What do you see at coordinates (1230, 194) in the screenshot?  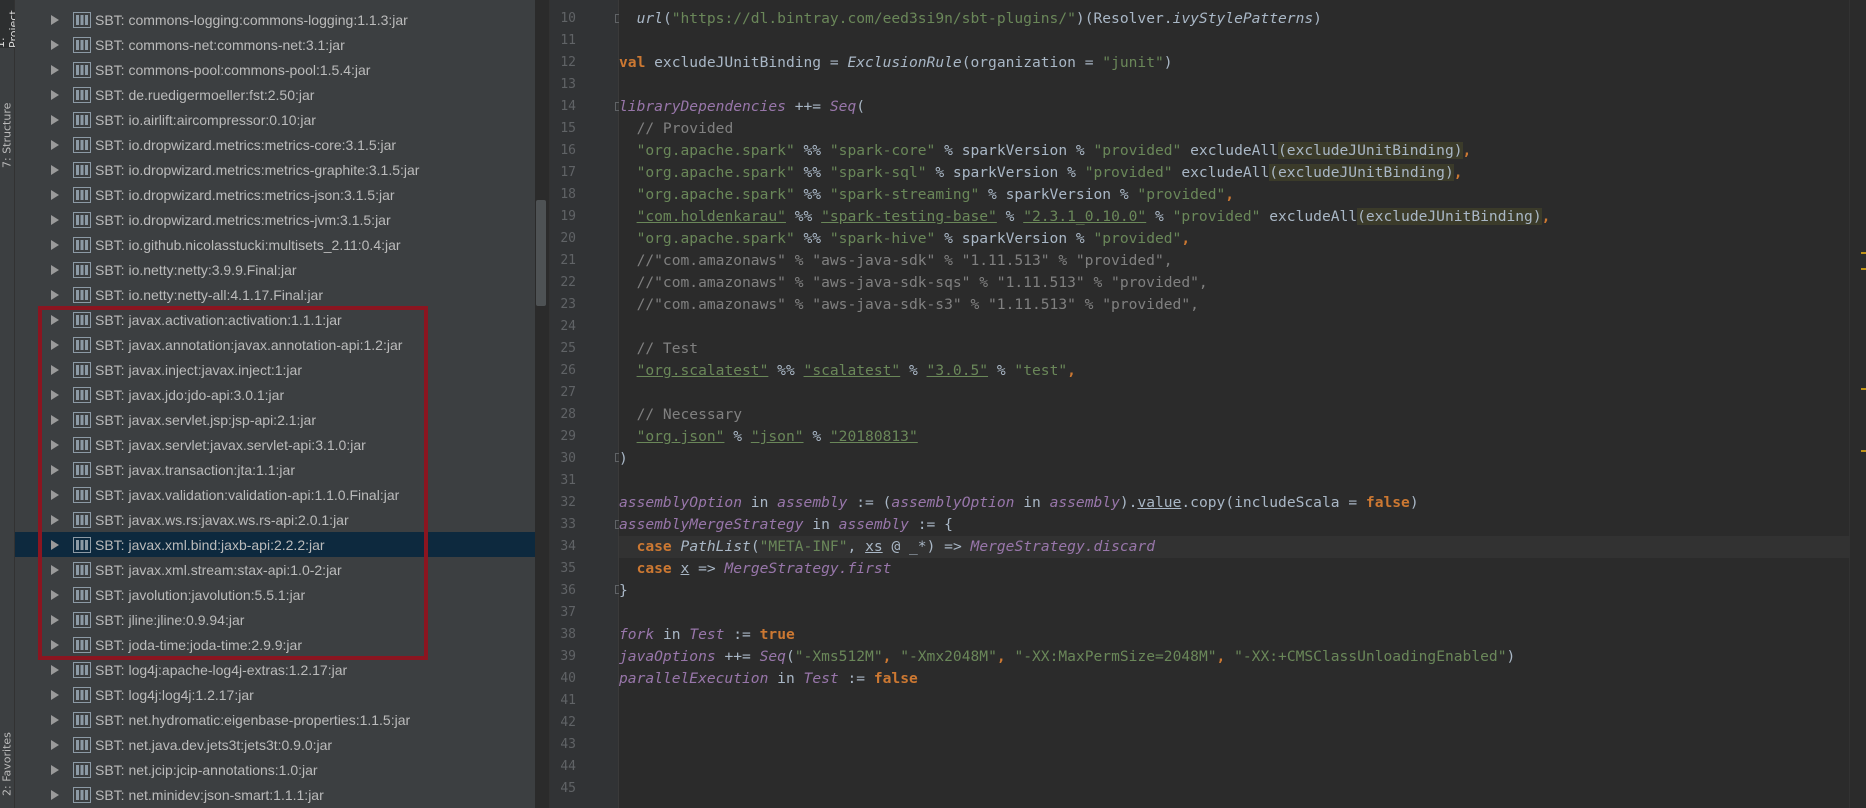 I see `token: ,` at bounding box center [1230, 194].